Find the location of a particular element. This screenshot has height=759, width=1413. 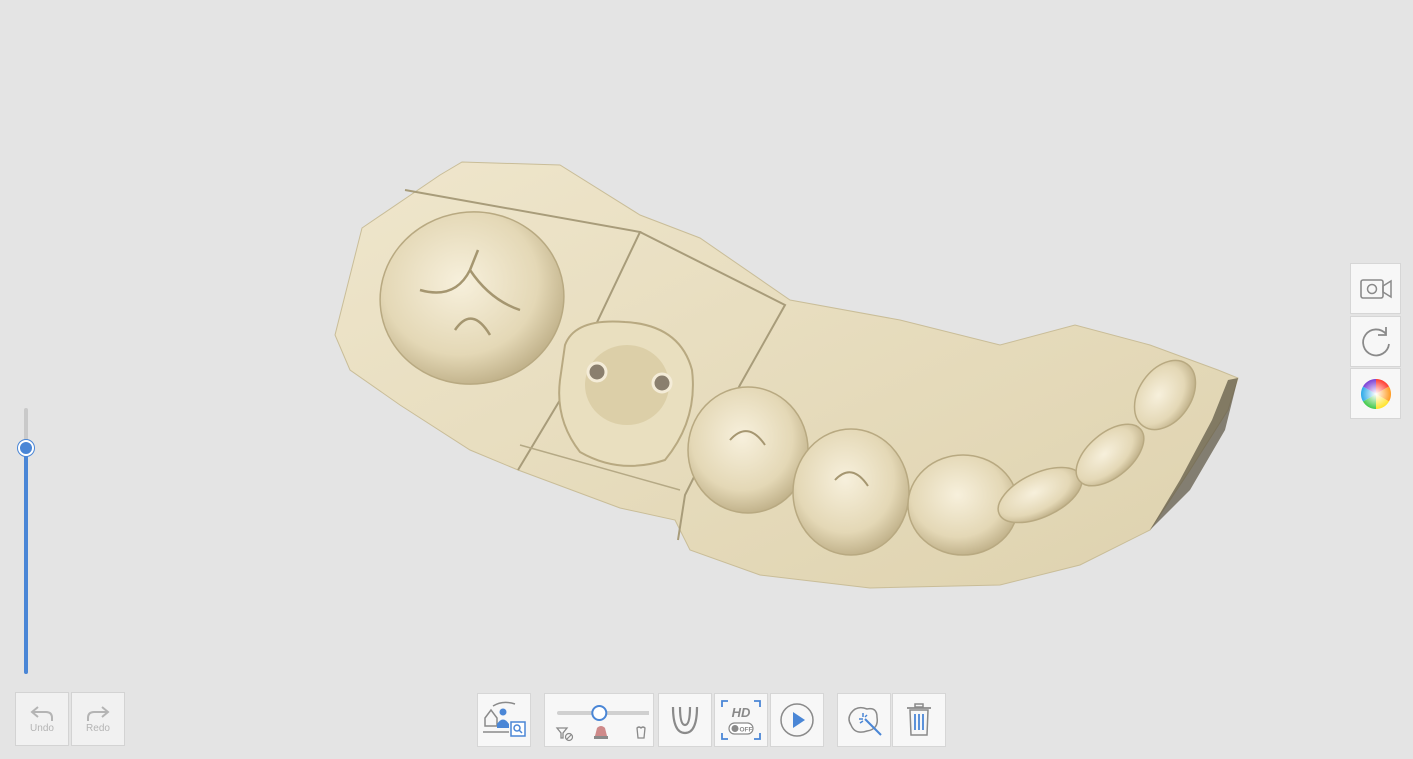

opacity-slider is located at coordinates (26, 543).